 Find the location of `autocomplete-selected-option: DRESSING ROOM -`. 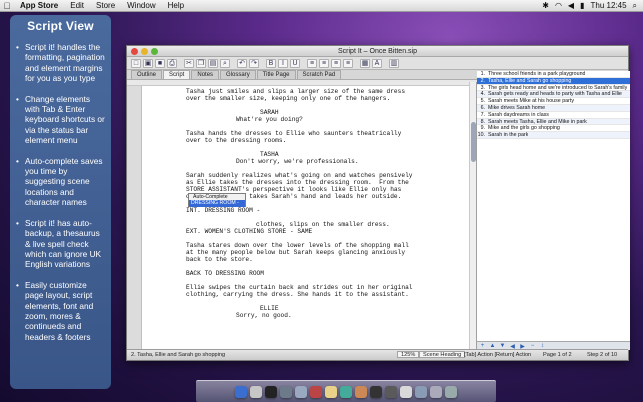

autocomplete-selected-option: DRESSING ROOM - is located at coordinates (217, 203).